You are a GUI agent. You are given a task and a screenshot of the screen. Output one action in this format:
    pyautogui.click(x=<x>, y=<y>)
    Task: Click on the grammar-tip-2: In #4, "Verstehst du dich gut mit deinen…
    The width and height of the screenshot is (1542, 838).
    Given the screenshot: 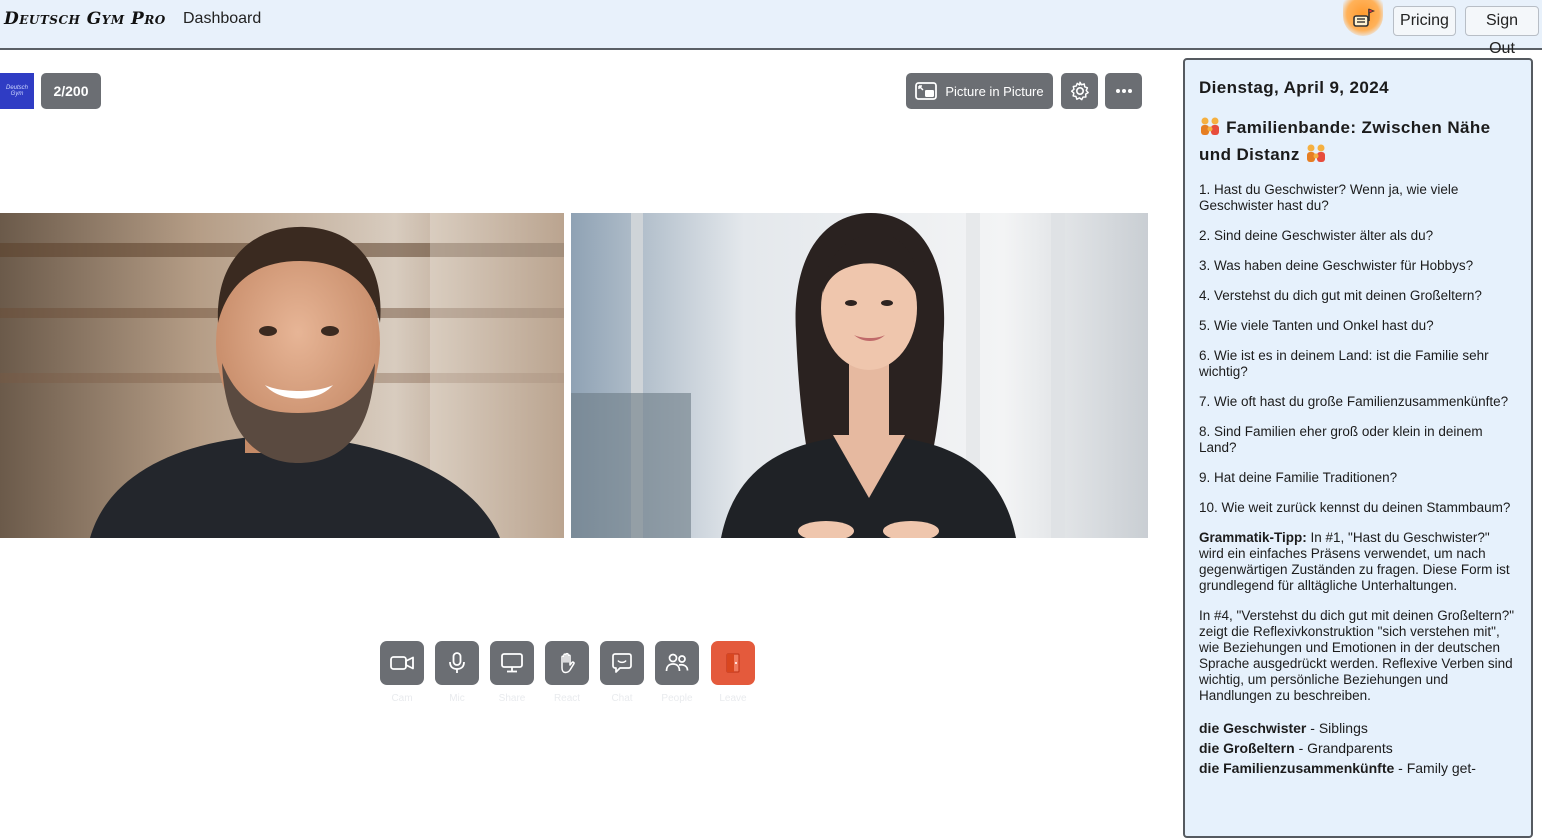 What is the action you would take?
    pyautogui.click(x=1357, y=655)
    